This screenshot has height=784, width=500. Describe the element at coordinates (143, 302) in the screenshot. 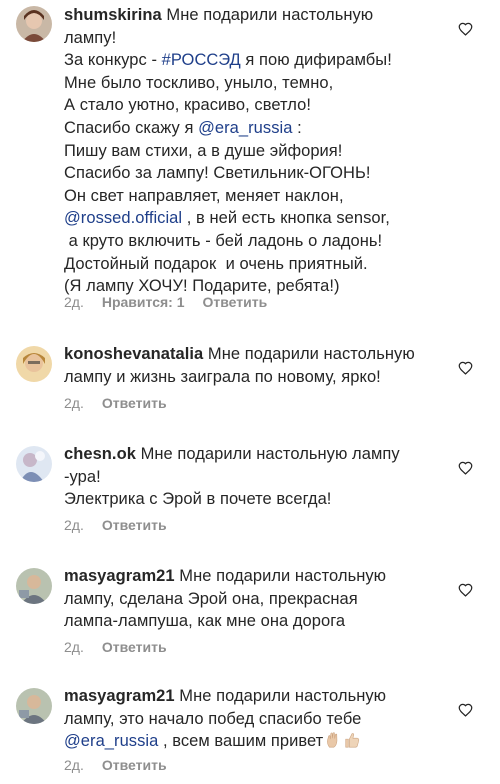

I see `likes-count: Нравится: 1` at that location.